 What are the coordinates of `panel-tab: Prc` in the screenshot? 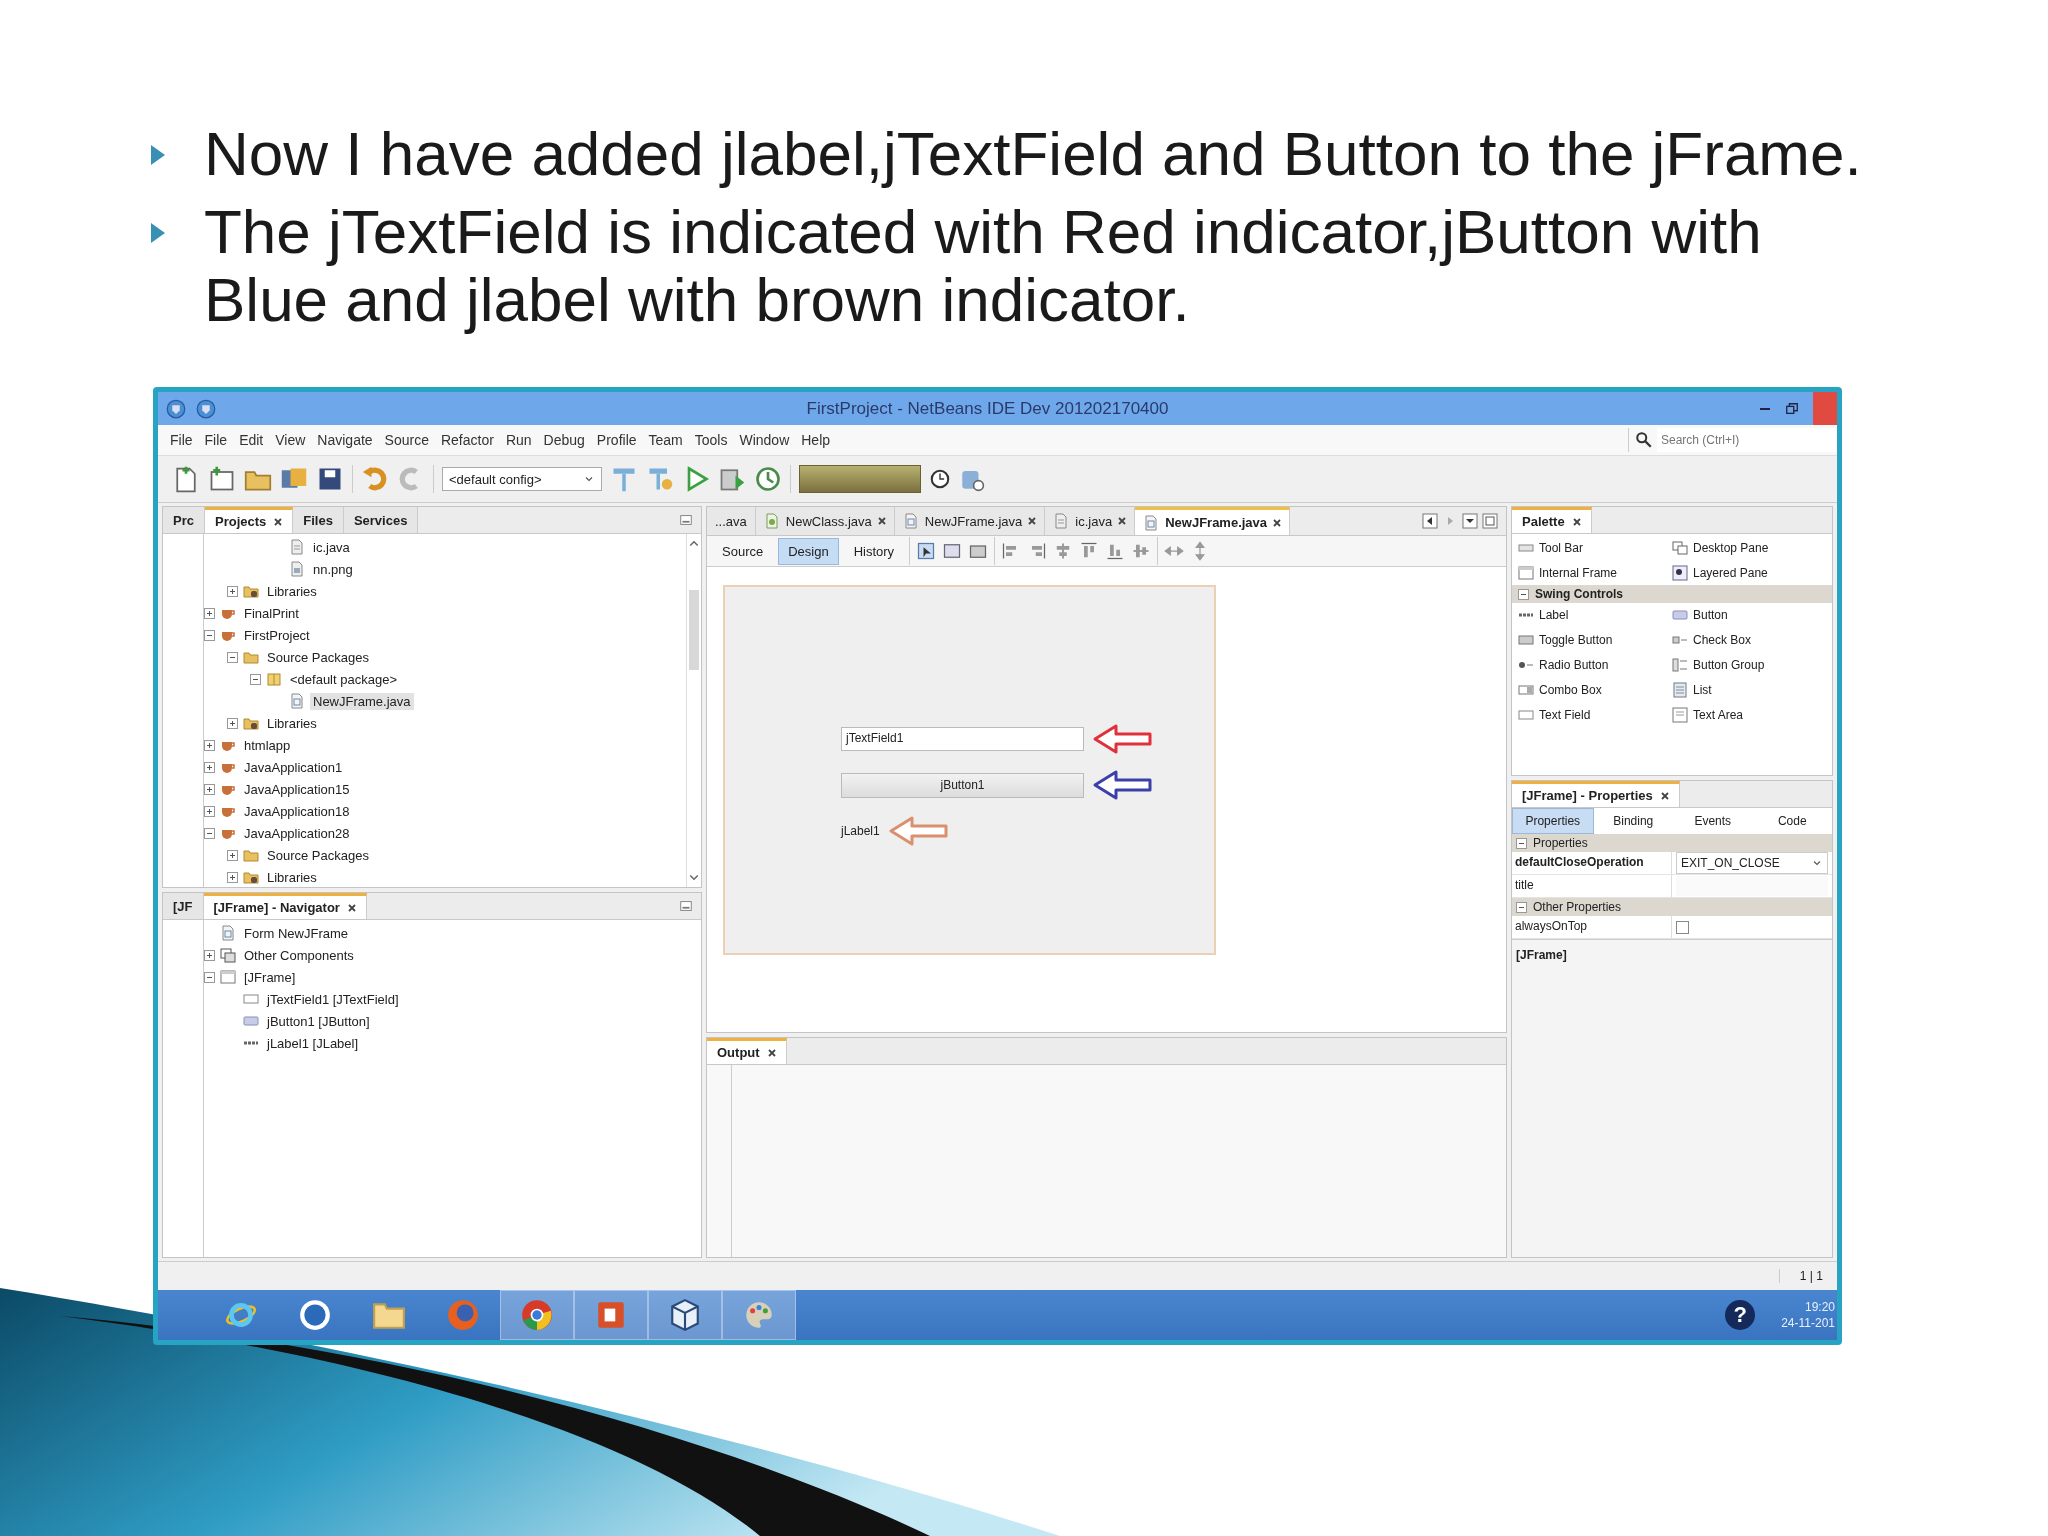 It's located at (184, 520).